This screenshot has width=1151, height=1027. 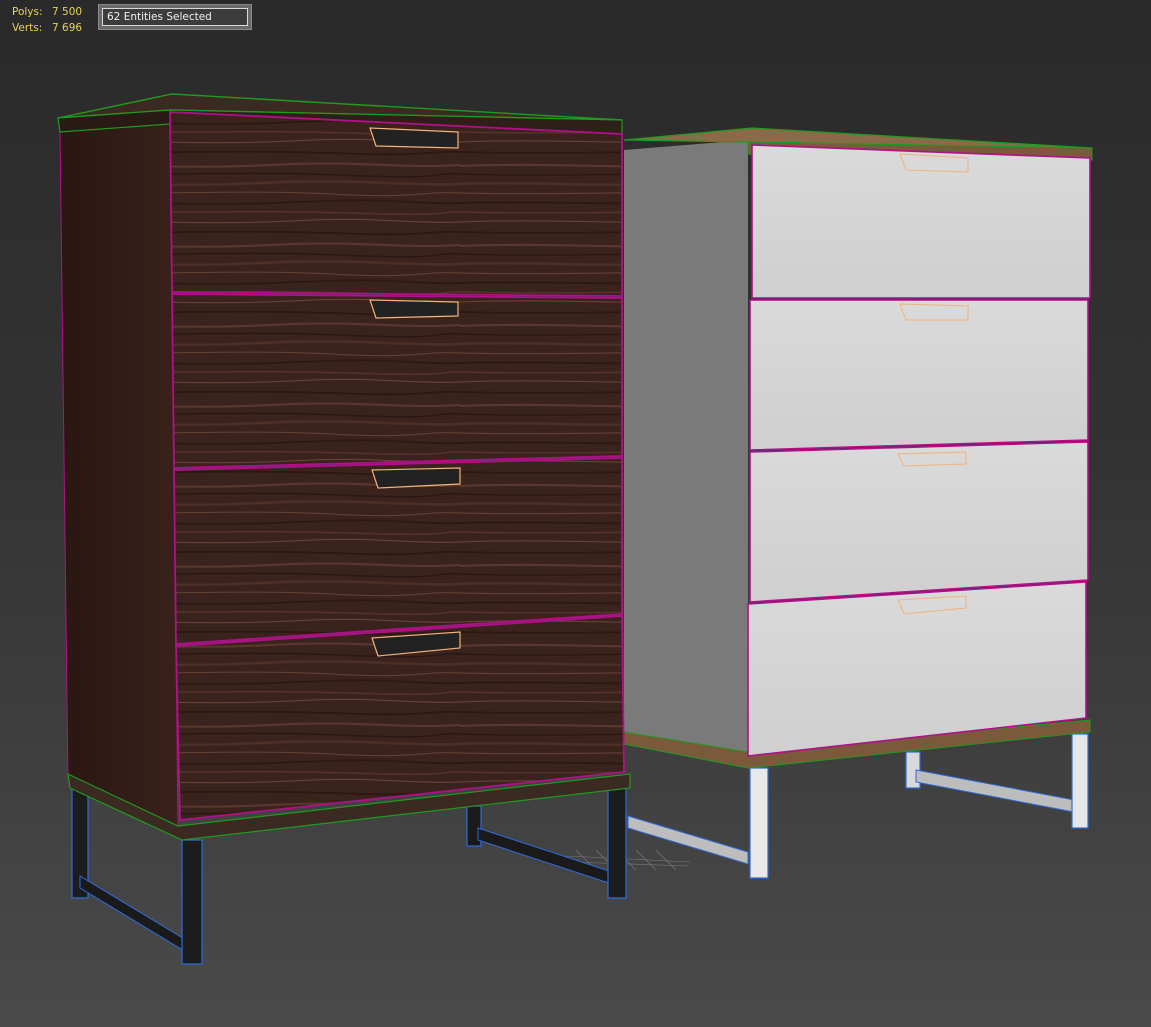 What do you see at coordinates (995, 791) in the screenshot?
I see `white-dresser-rail` at bounding box center [995, 791].